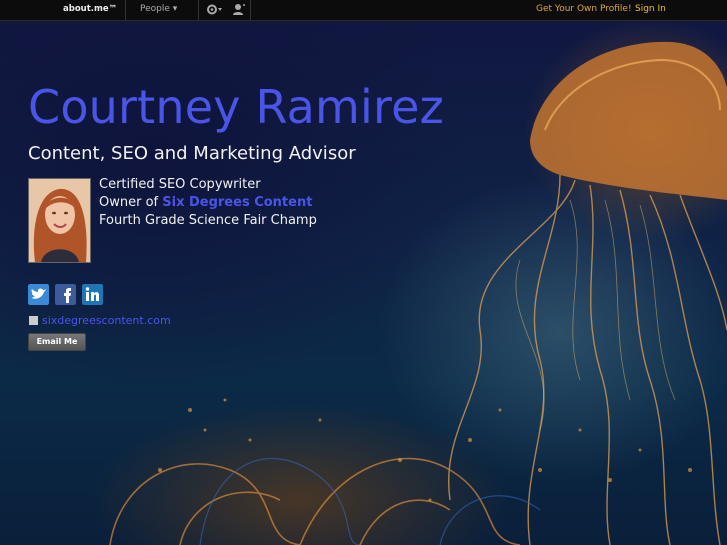 The width and height of the screenshot is (727, 545). I want to click on get-own-profile-link: Get Your Own Profile!, so click(584, 9).